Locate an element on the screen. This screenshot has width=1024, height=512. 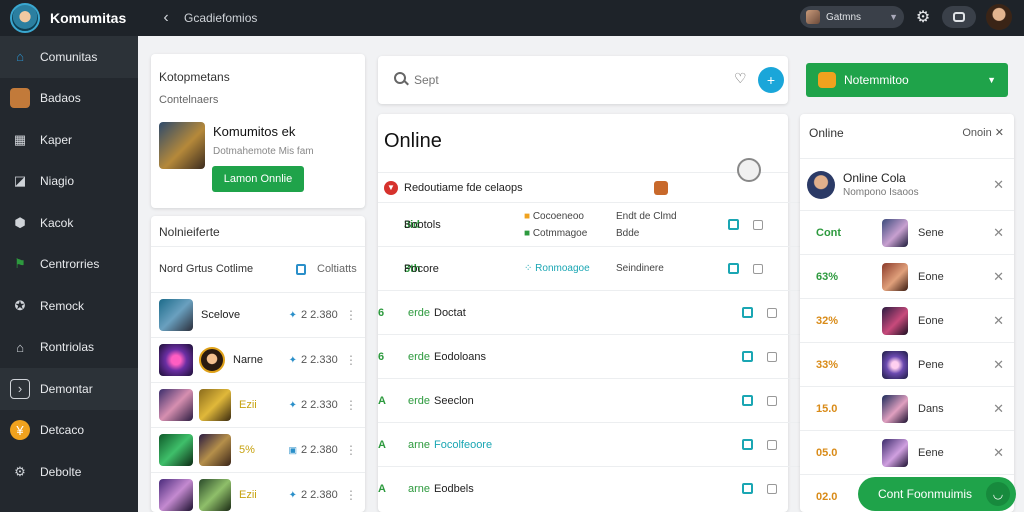
list-item: 5% ▣ 2 2.380 ⋮ is located at coordinates (258, 449).